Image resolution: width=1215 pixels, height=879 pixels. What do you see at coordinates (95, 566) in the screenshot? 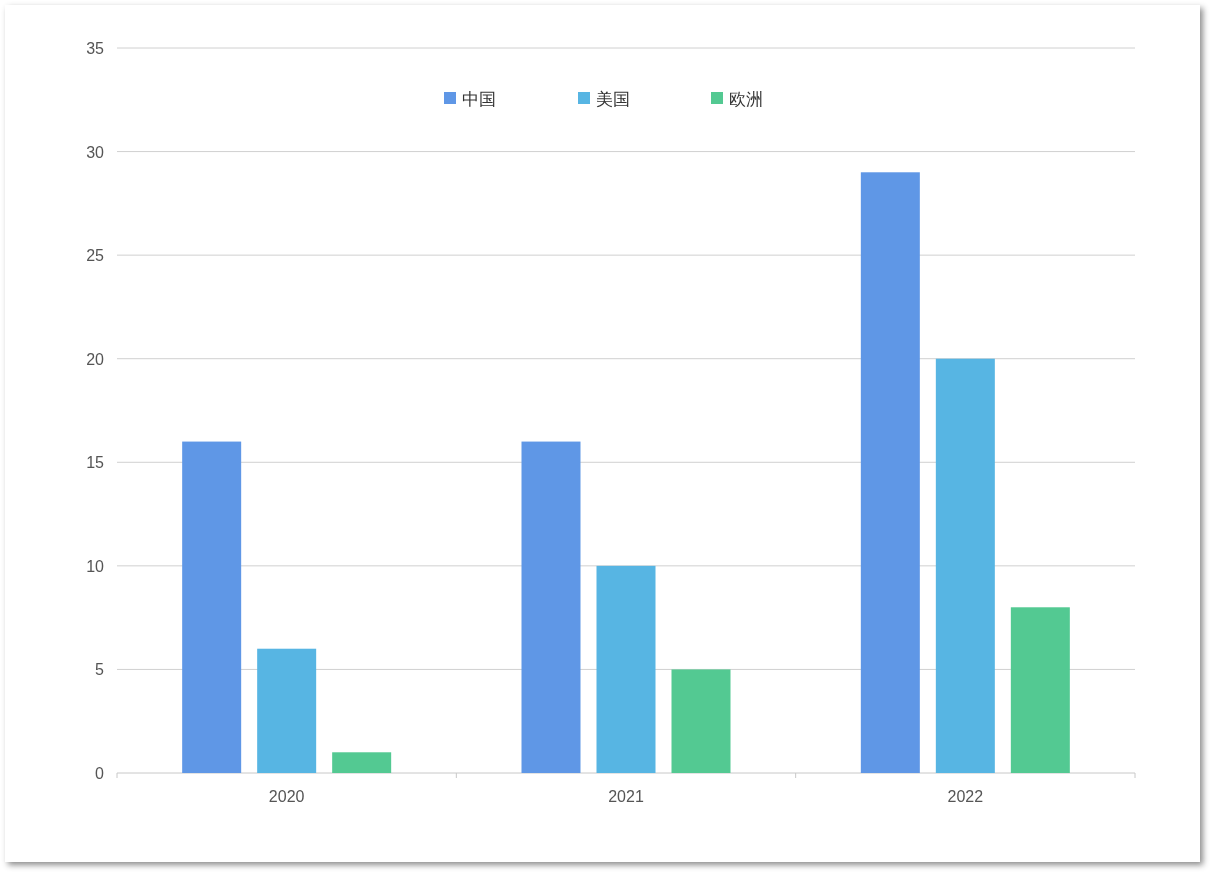
I see `y-axis-label: 10` at bounding box center [95, 566].